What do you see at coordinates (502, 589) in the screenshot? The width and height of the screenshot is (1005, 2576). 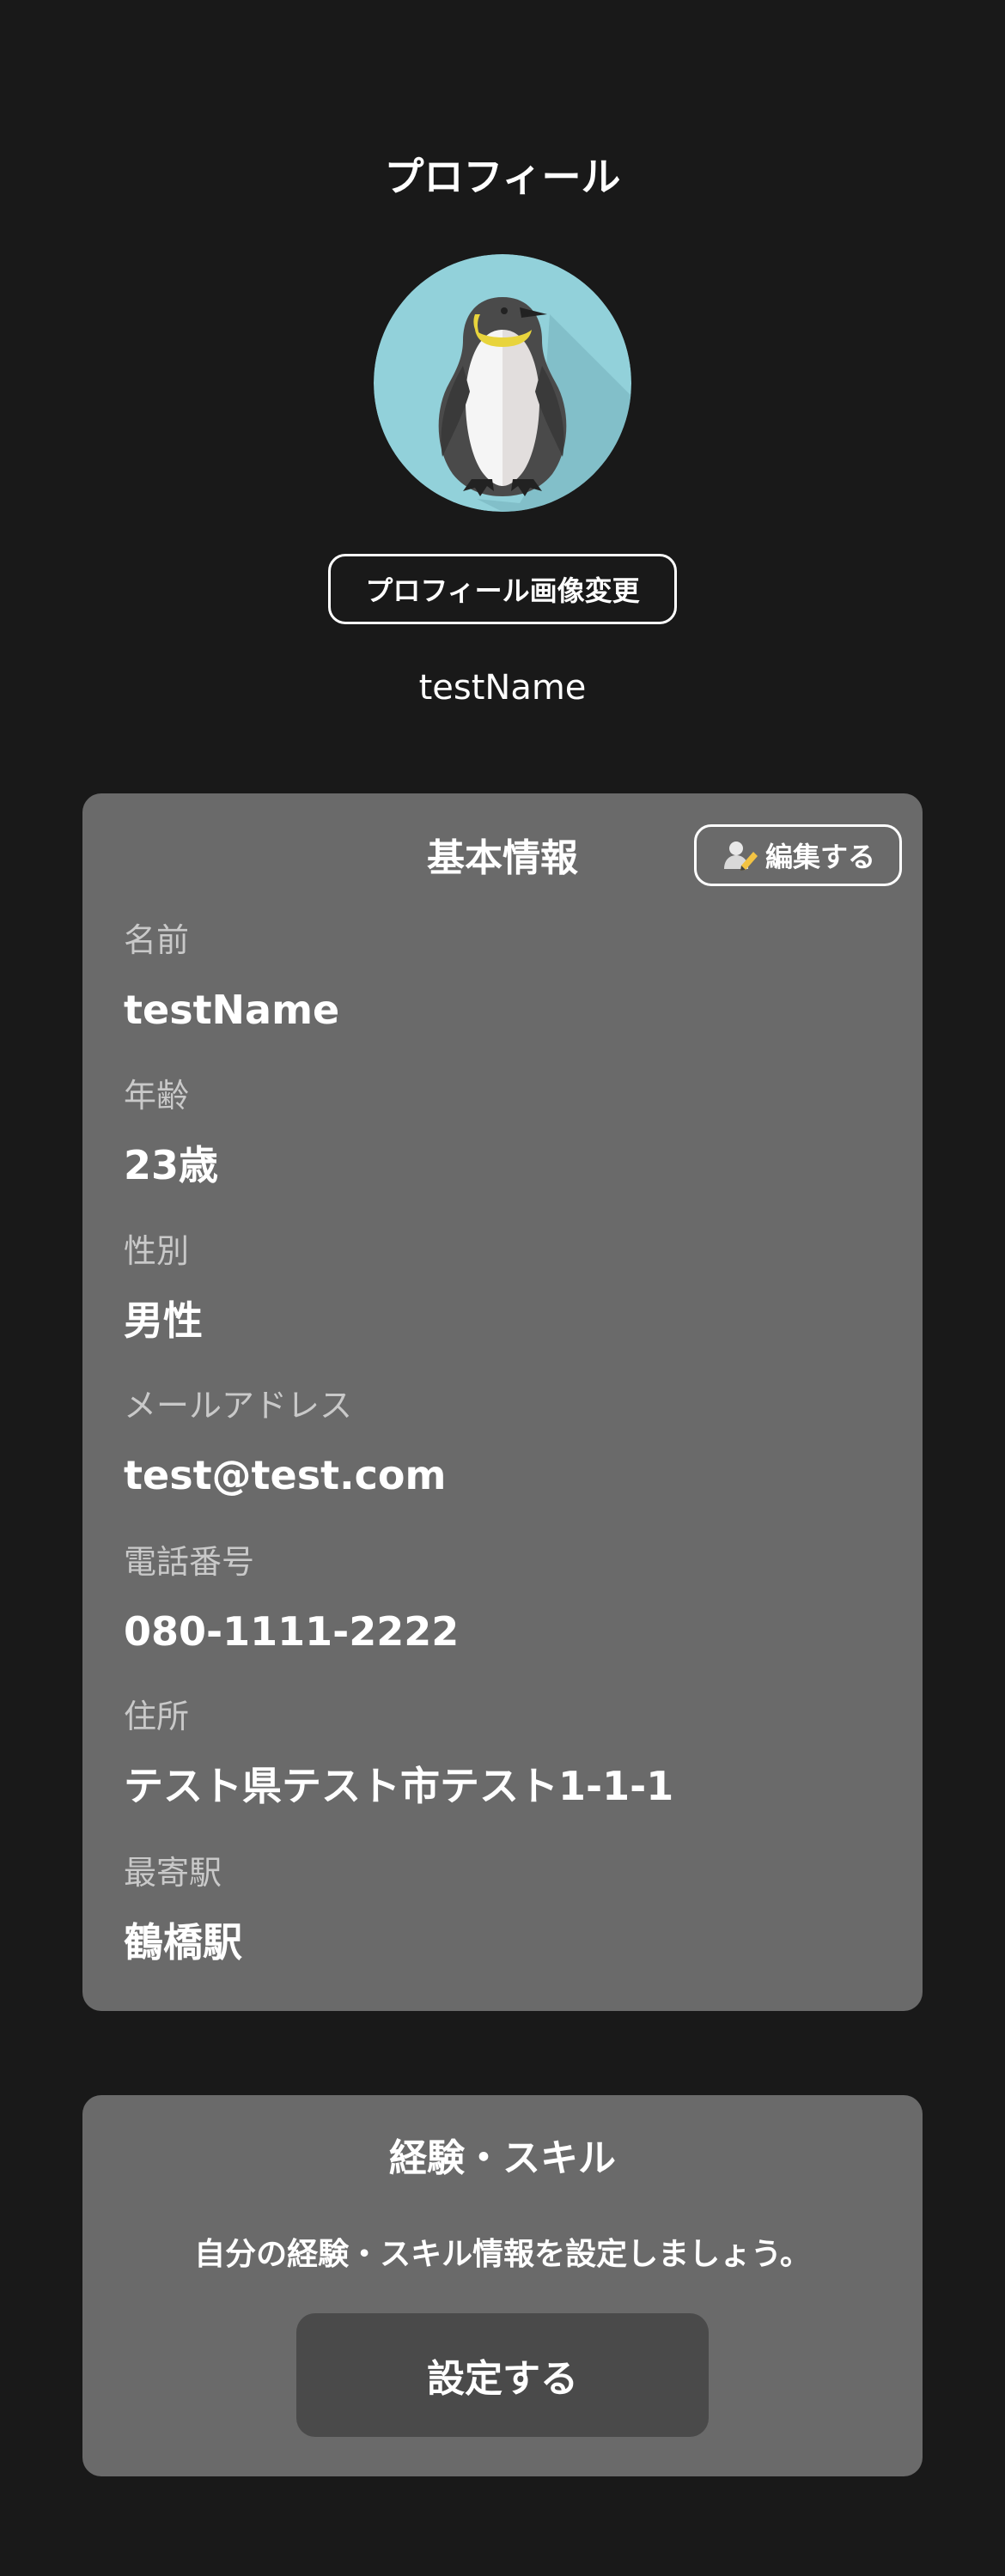 I see `change-profile-photo-button: プロフィール画像変更` at bounding box center [502, 589].